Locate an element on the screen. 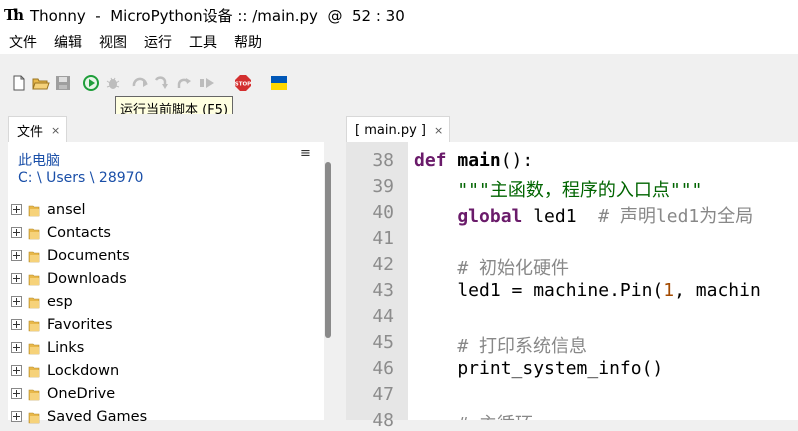 This screenshot has width=798, height=431. tree-item: Downloads is located at coordinates (163, 278).